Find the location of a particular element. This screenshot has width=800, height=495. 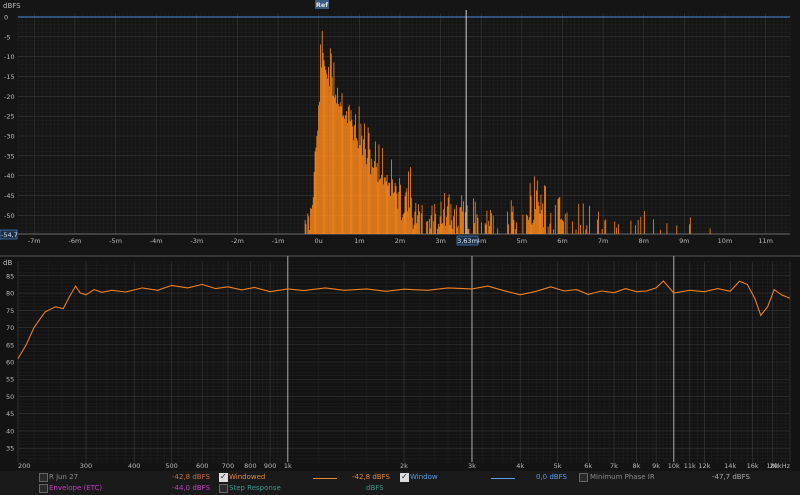

spl-x-tick-label: 700 is located at coordinates (228, 466).